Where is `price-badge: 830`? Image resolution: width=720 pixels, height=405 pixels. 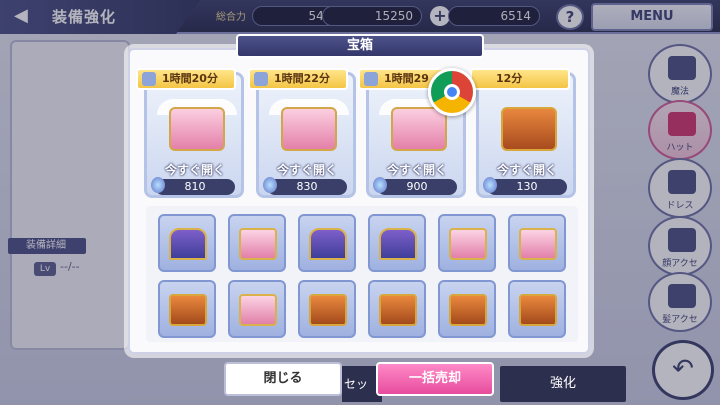 price-badge: 830 is located at coordinates (307, 187).